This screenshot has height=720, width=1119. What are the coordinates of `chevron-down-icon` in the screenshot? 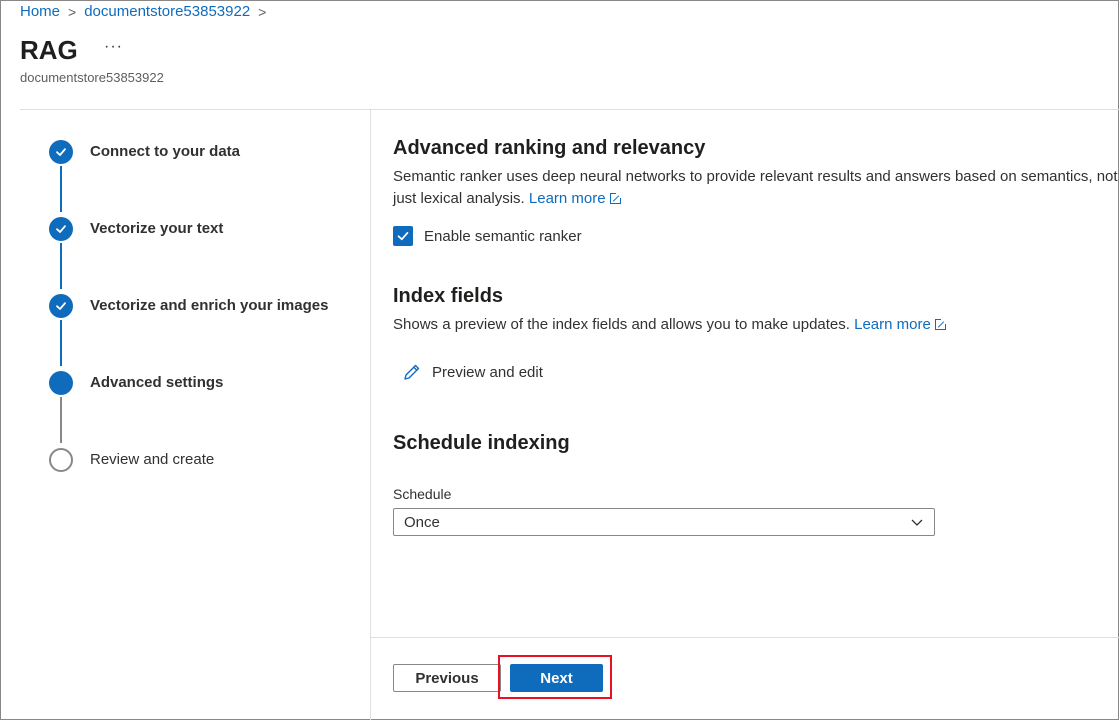 It's located at (917, 522).